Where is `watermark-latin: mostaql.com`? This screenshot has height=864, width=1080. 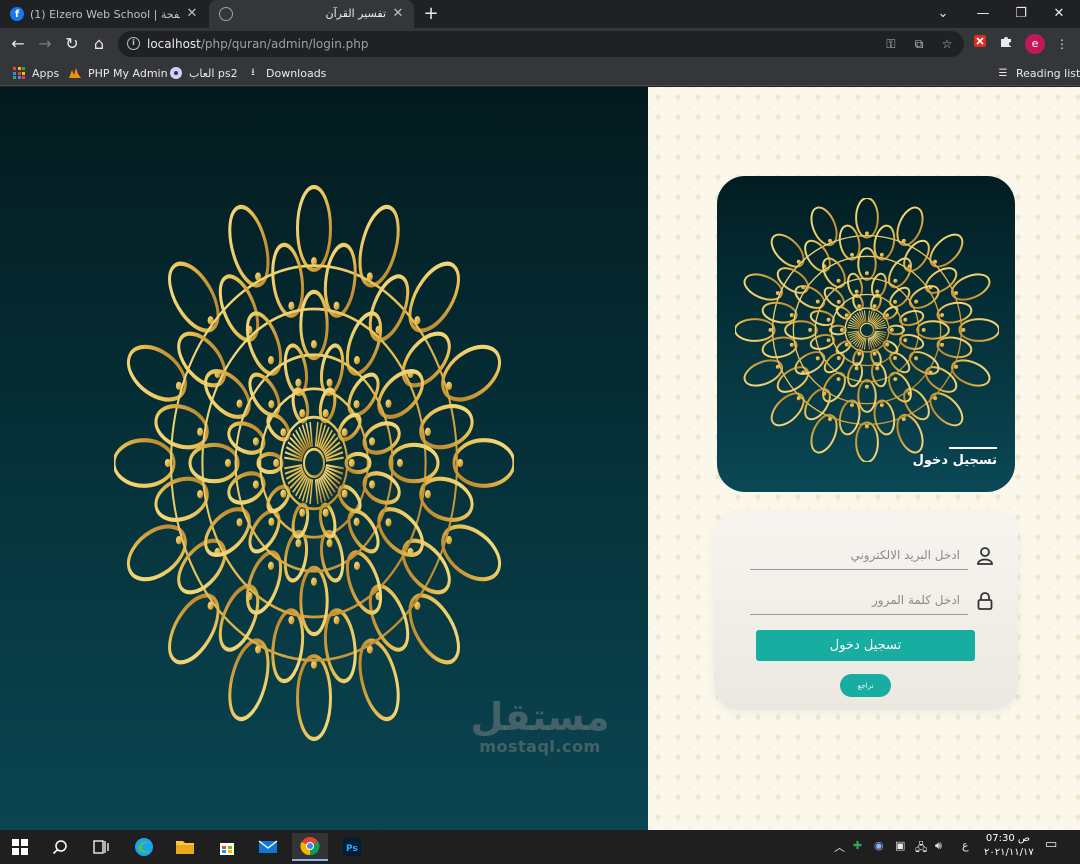 watermark-latin: mostaql.com is located at coordinates (540, 746).